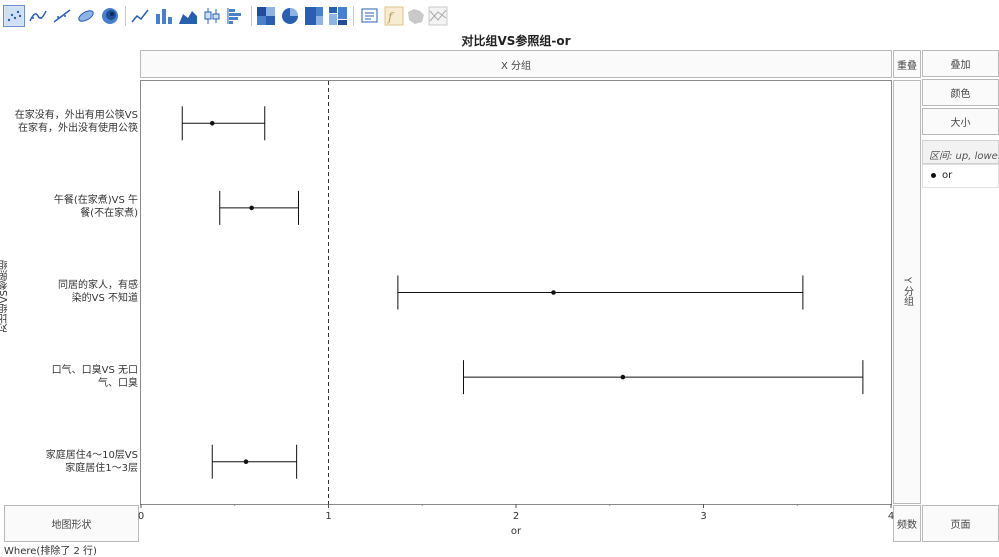  Describe the element at coordinates (891, 516) in the screenshot. I see `x-tick-label: 4` at that location.